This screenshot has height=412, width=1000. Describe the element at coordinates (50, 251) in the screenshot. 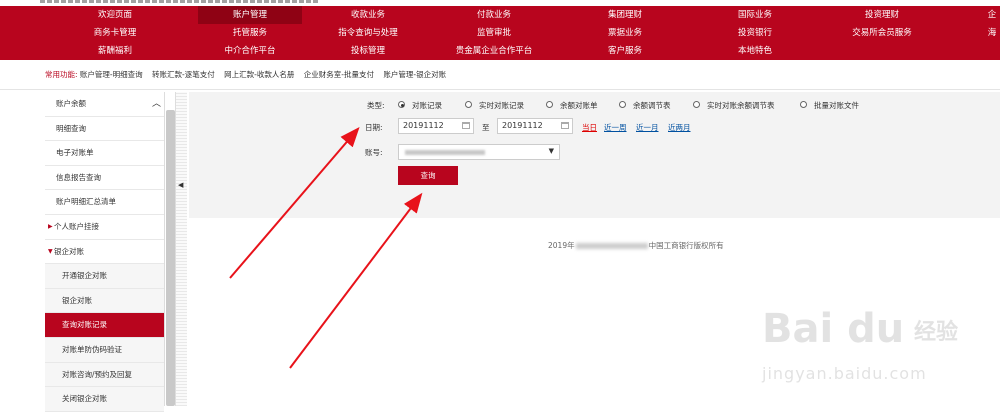

I see `triangle-down-icon: ▼` at that location.